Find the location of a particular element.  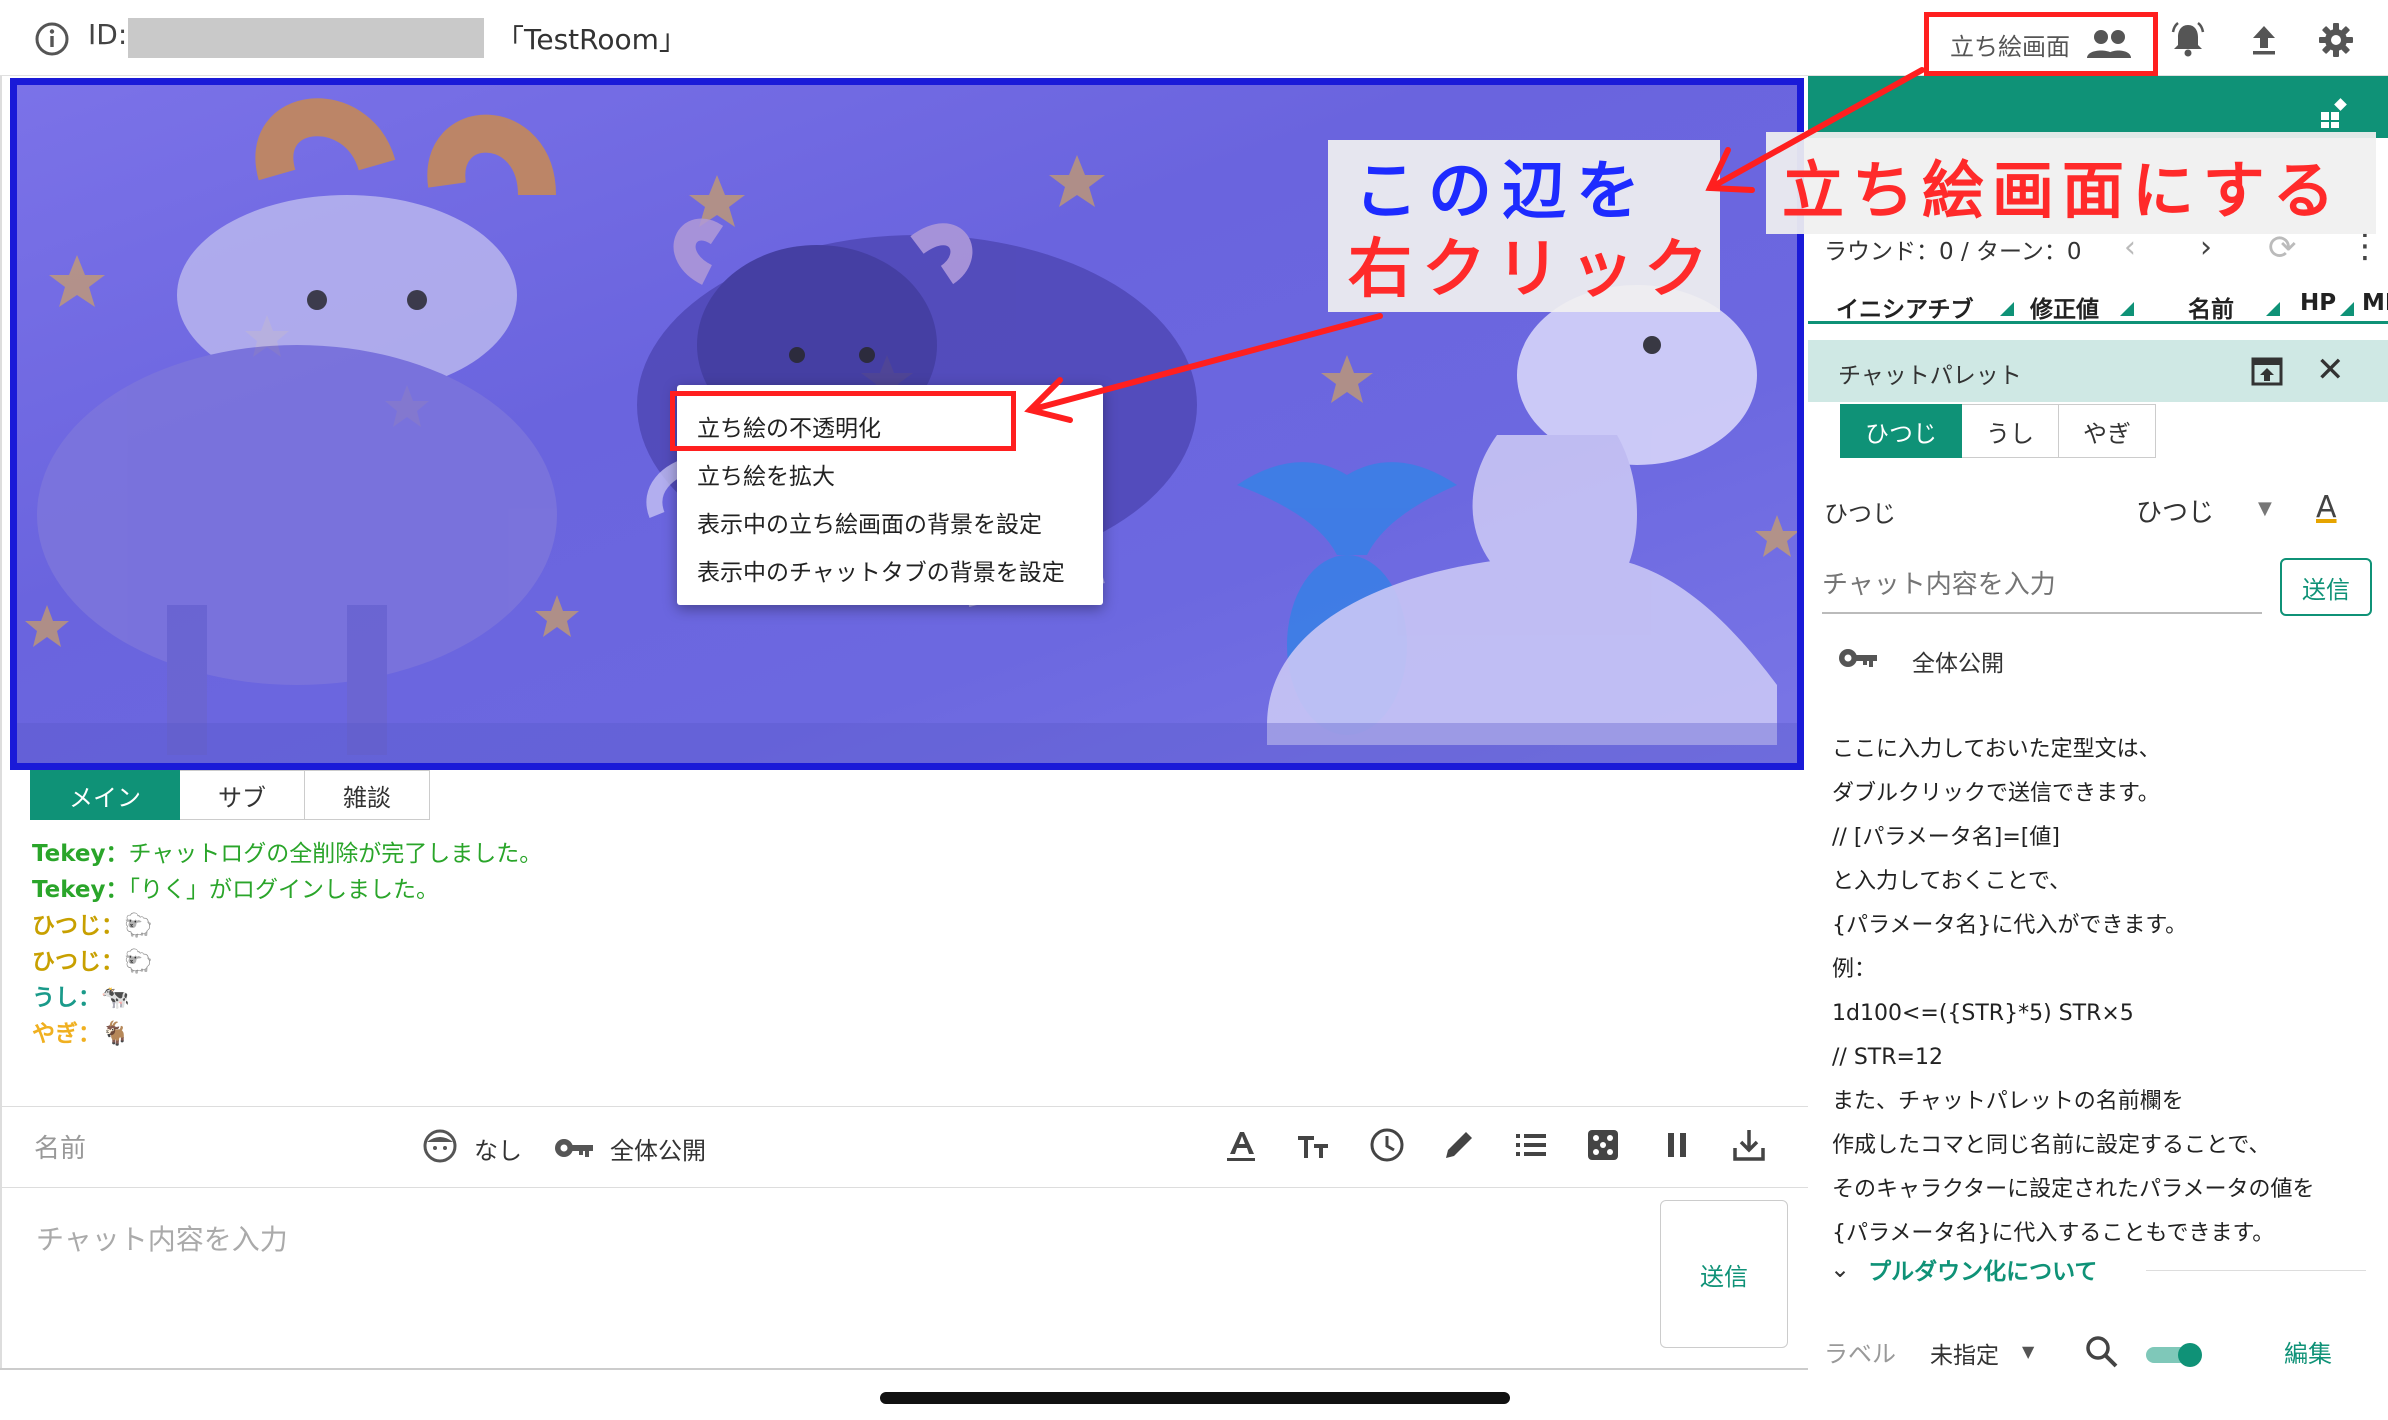

annotation-text-line2: 右クリック is located at coordinates (1533, 270).